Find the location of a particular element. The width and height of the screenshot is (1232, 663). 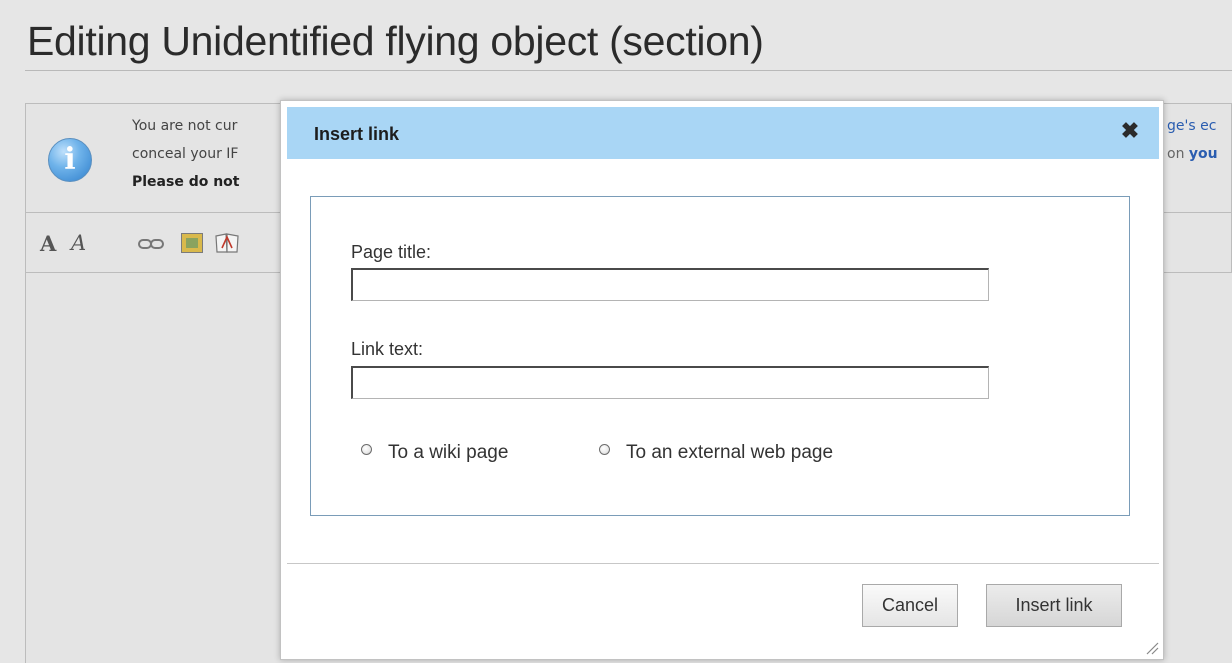

insert-link-button: Insert link is located at coordinates (1054, 605).